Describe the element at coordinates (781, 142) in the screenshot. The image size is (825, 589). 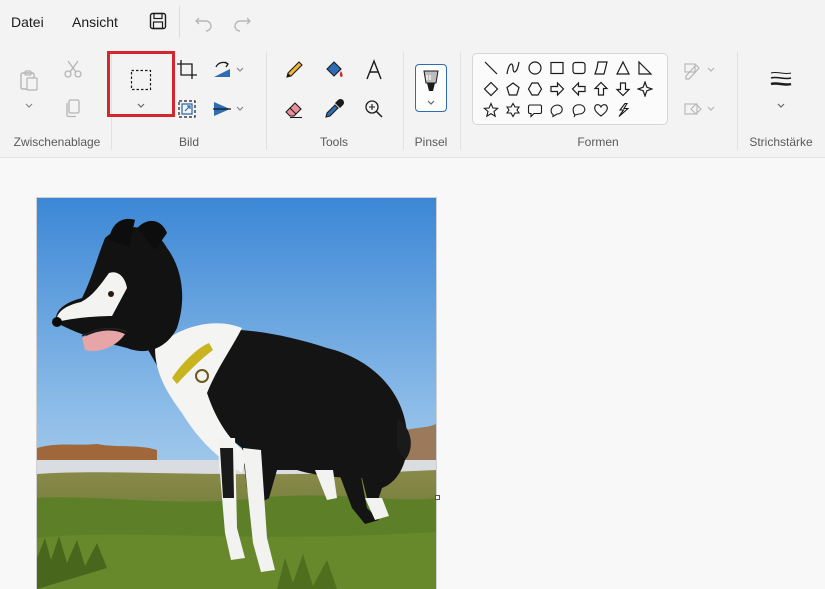
I see `group-label-strichstaerke: Strichstärke` at that location.